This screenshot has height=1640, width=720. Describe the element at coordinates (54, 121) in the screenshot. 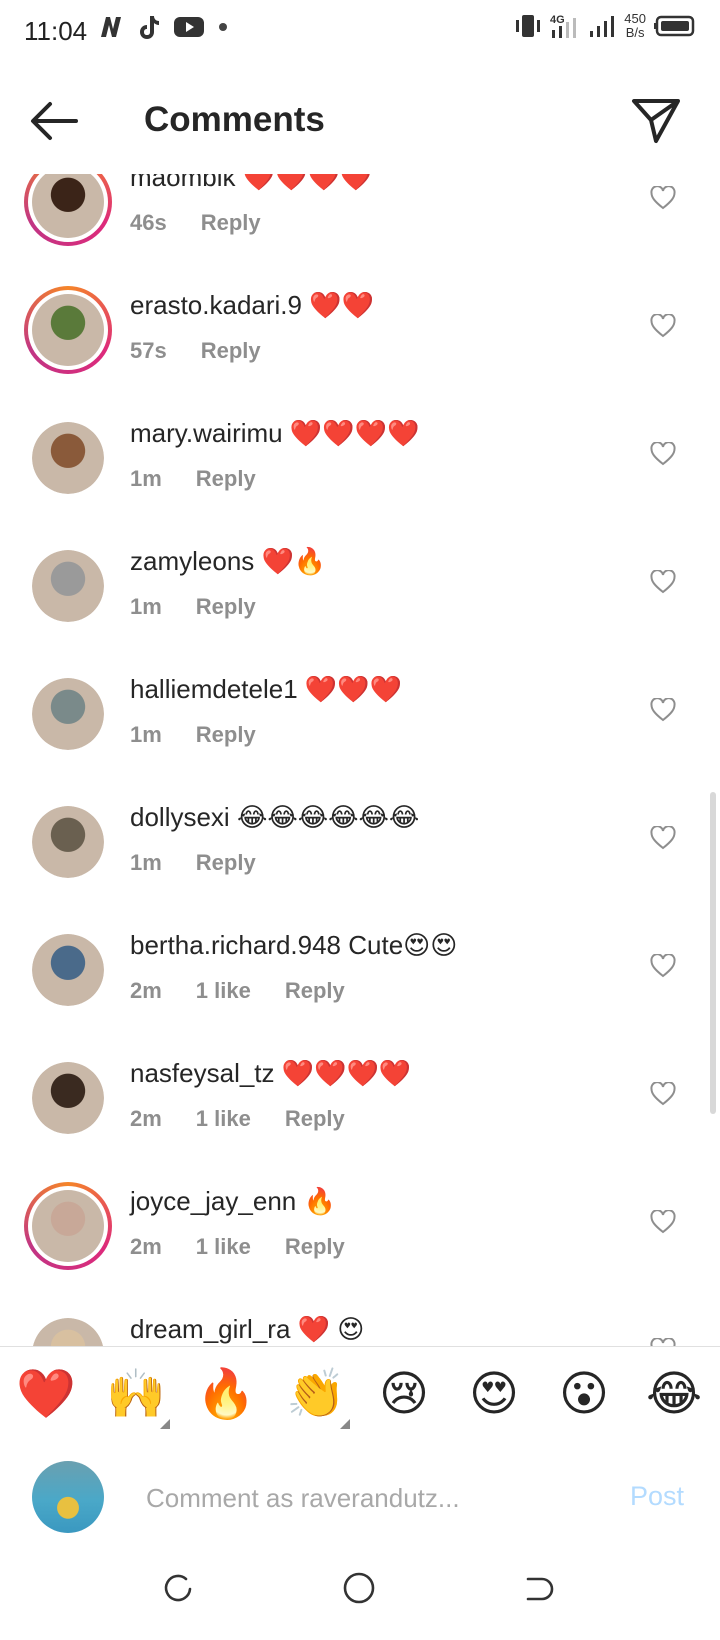

I see `back-arrow-icon` at that location.